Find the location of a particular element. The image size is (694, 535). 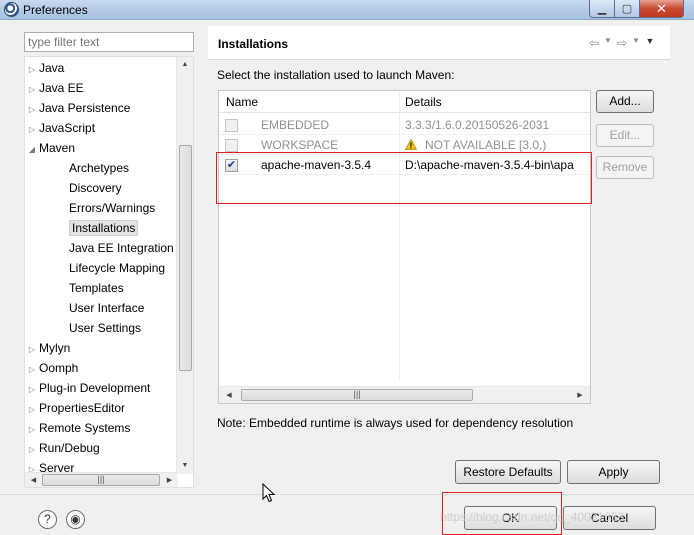

tree-item-discovery: Discovery is located at coordinates (95, 188).